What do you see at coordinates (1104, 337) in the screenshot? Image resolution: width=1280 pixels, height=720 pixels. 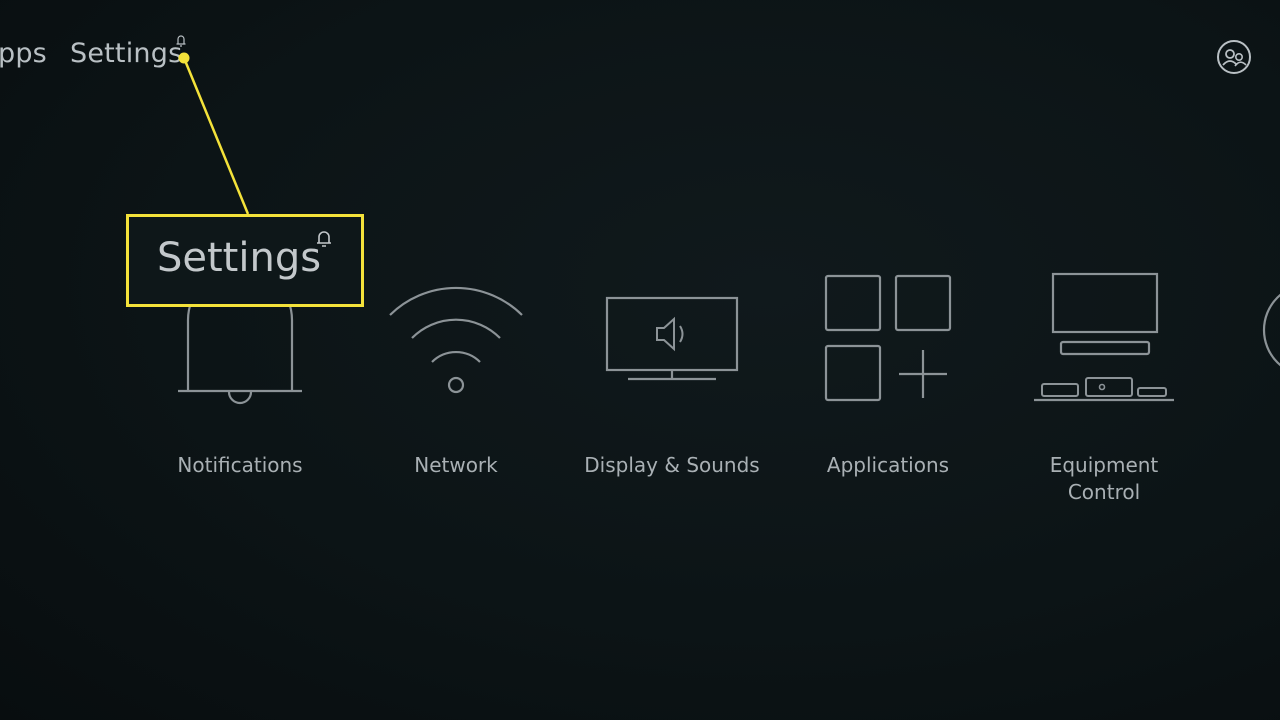 I see `equipment-icon` at bounding box center [1104, 337].